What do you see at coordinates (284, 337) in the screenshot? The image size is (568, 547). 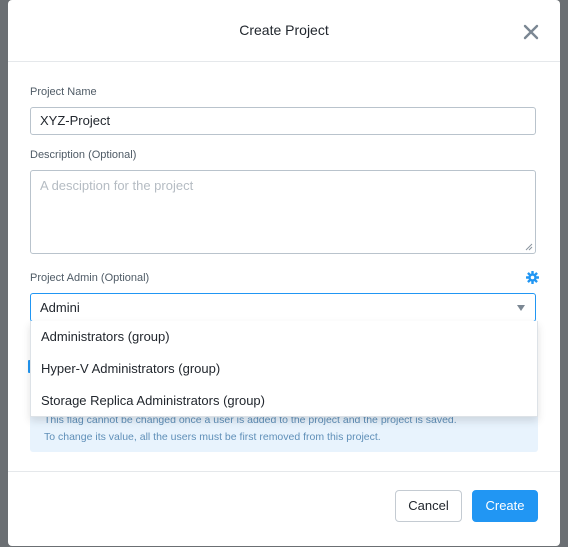 I see `dropdown-option: Administrators (group)` at bounding box center [284, 337].